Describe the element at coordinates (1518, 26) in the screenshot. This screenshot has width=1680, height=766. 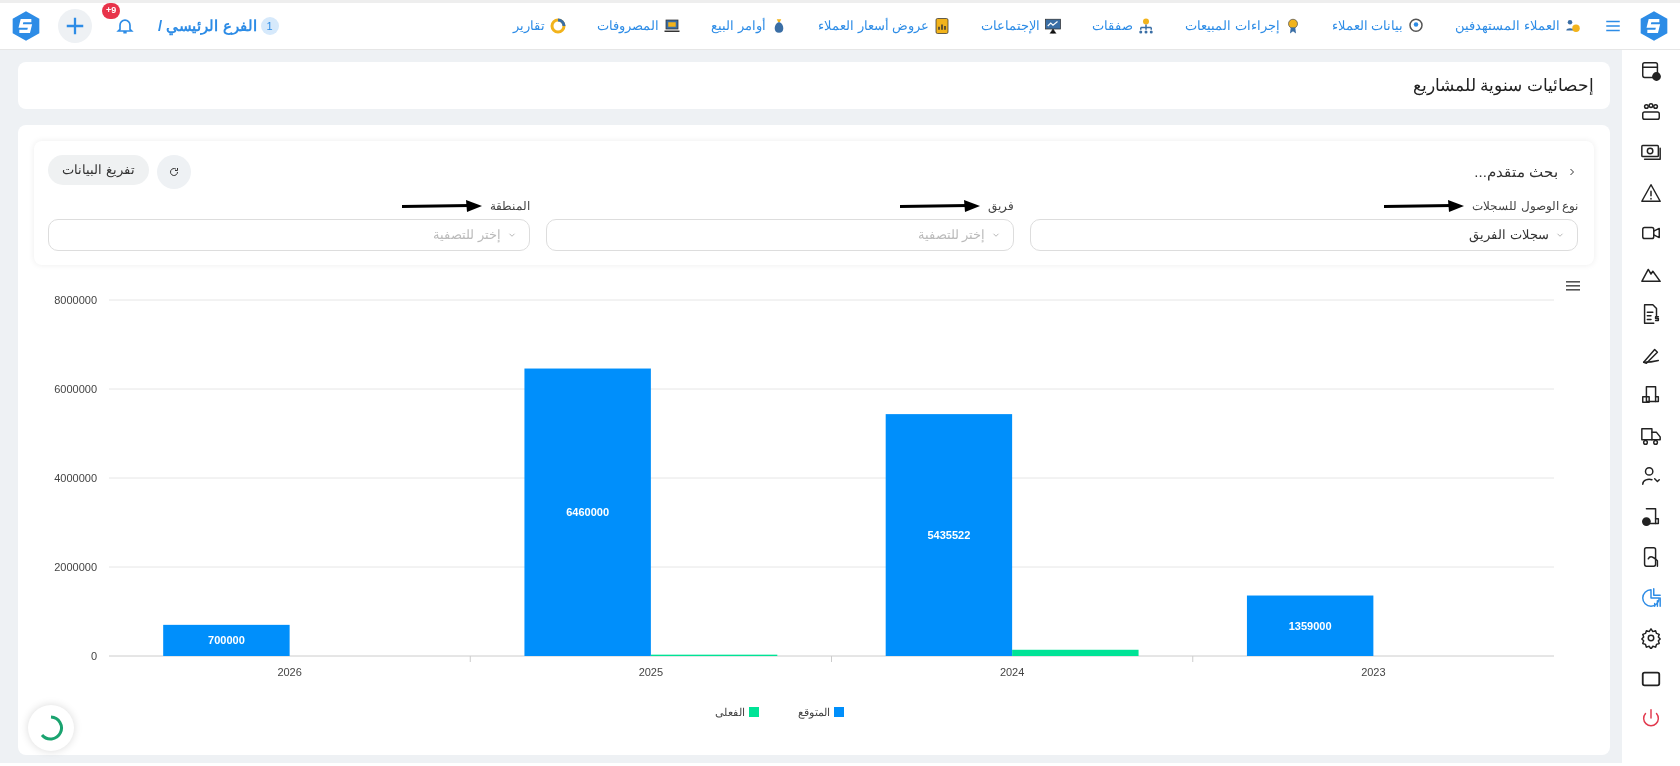
I see `nav-link: العملاء المستهدفين` at that location.